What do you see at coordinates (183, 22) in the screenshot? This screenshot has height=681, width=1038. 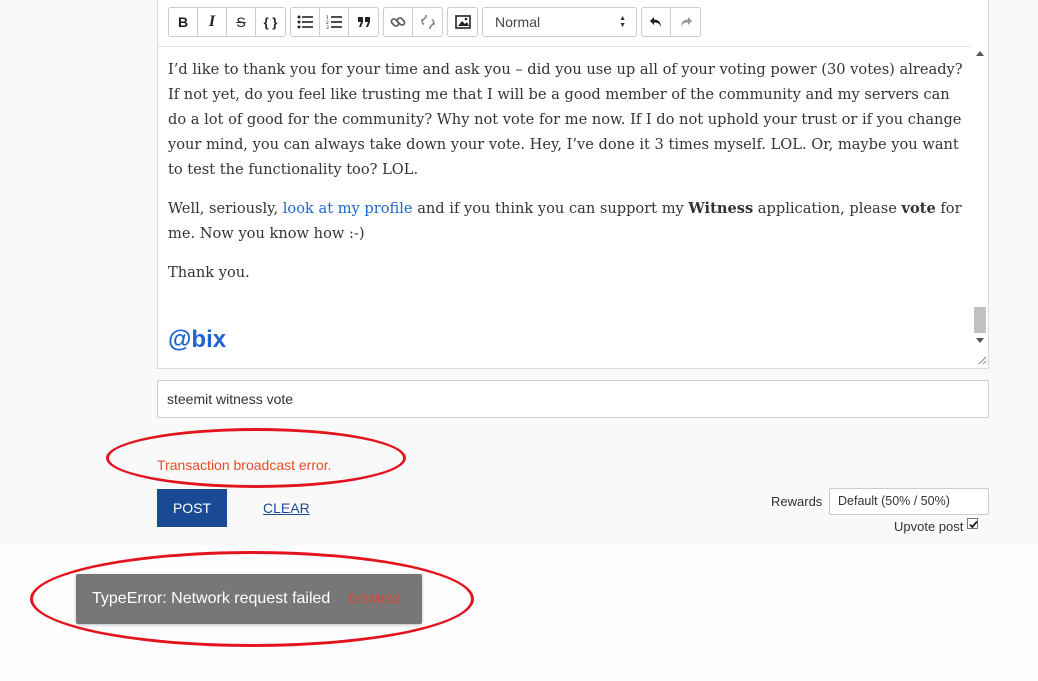 I see `bold-button: B` at bounding box center [183, 22].